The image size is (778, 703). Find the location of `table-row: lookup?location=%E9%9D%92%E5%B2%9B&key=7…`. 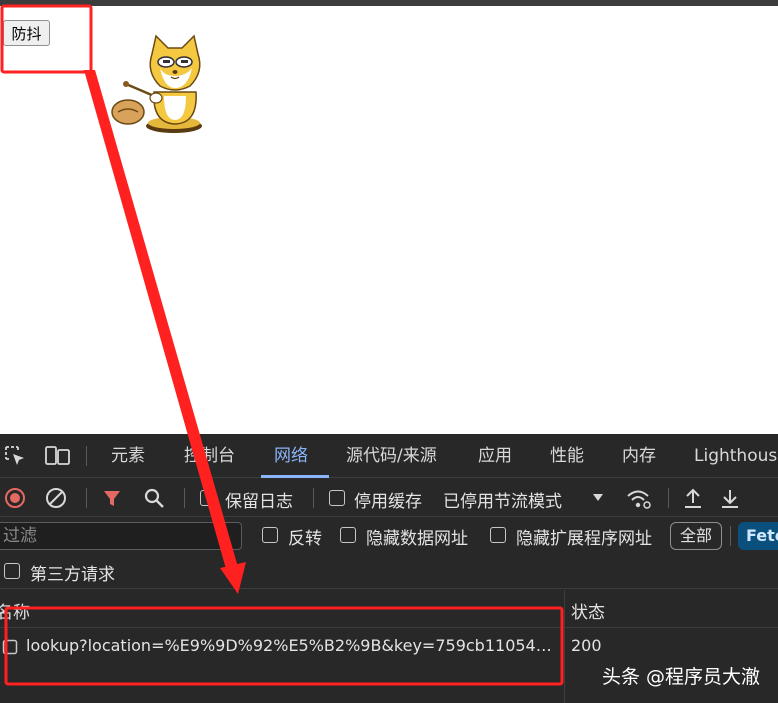

table-row: lookup?location=%E9%9D%92%E5%B2%9B&key=7… is located at coordinates (389, 646).